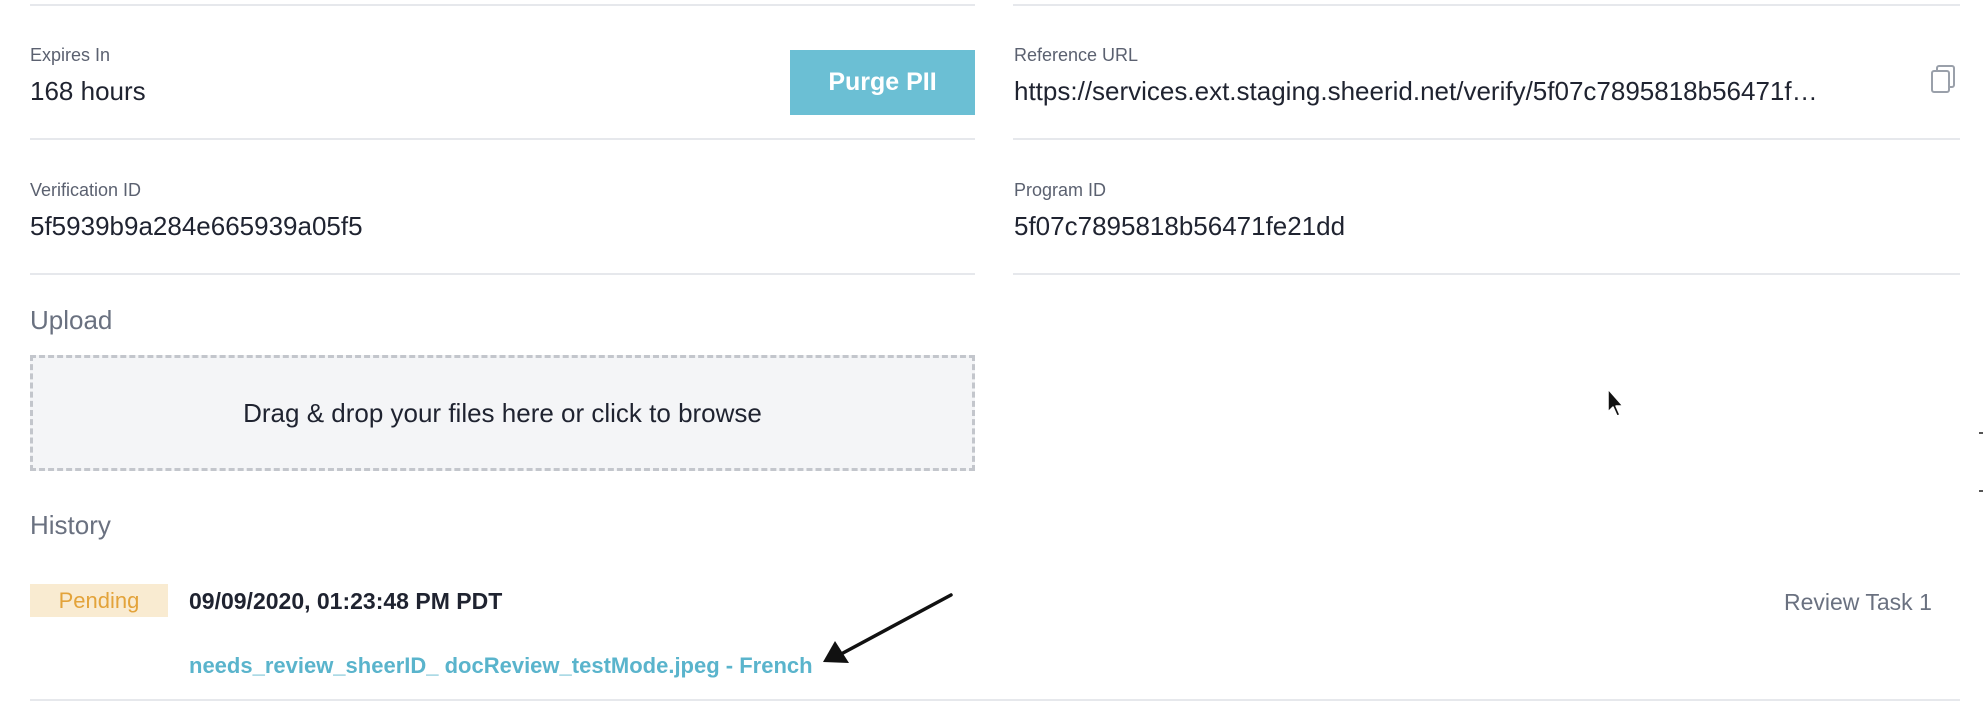  What do you see at coordinates (99, 600) in the screenshot?
I see `status-badge-pending: Pending` at bounding box center [99, 600].